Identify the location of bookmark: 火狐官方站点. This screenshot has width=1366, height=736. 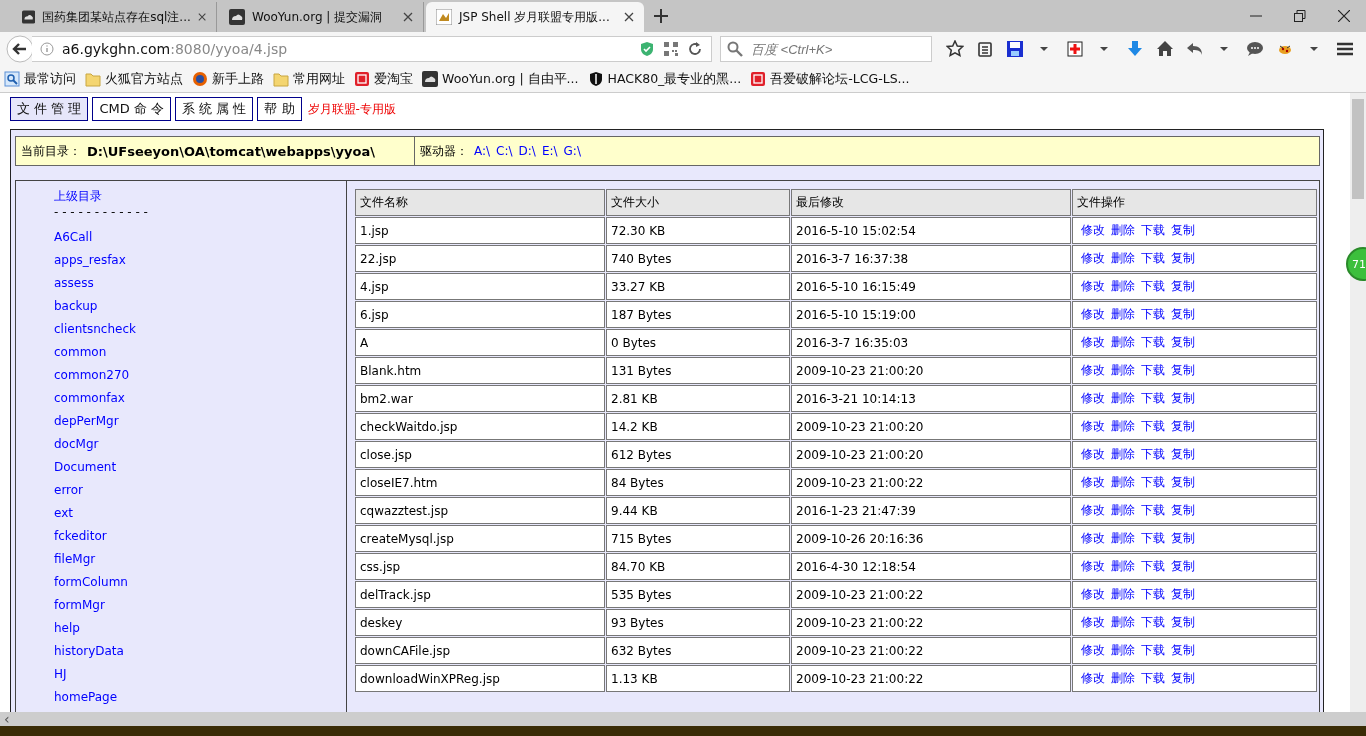
(134, 79).